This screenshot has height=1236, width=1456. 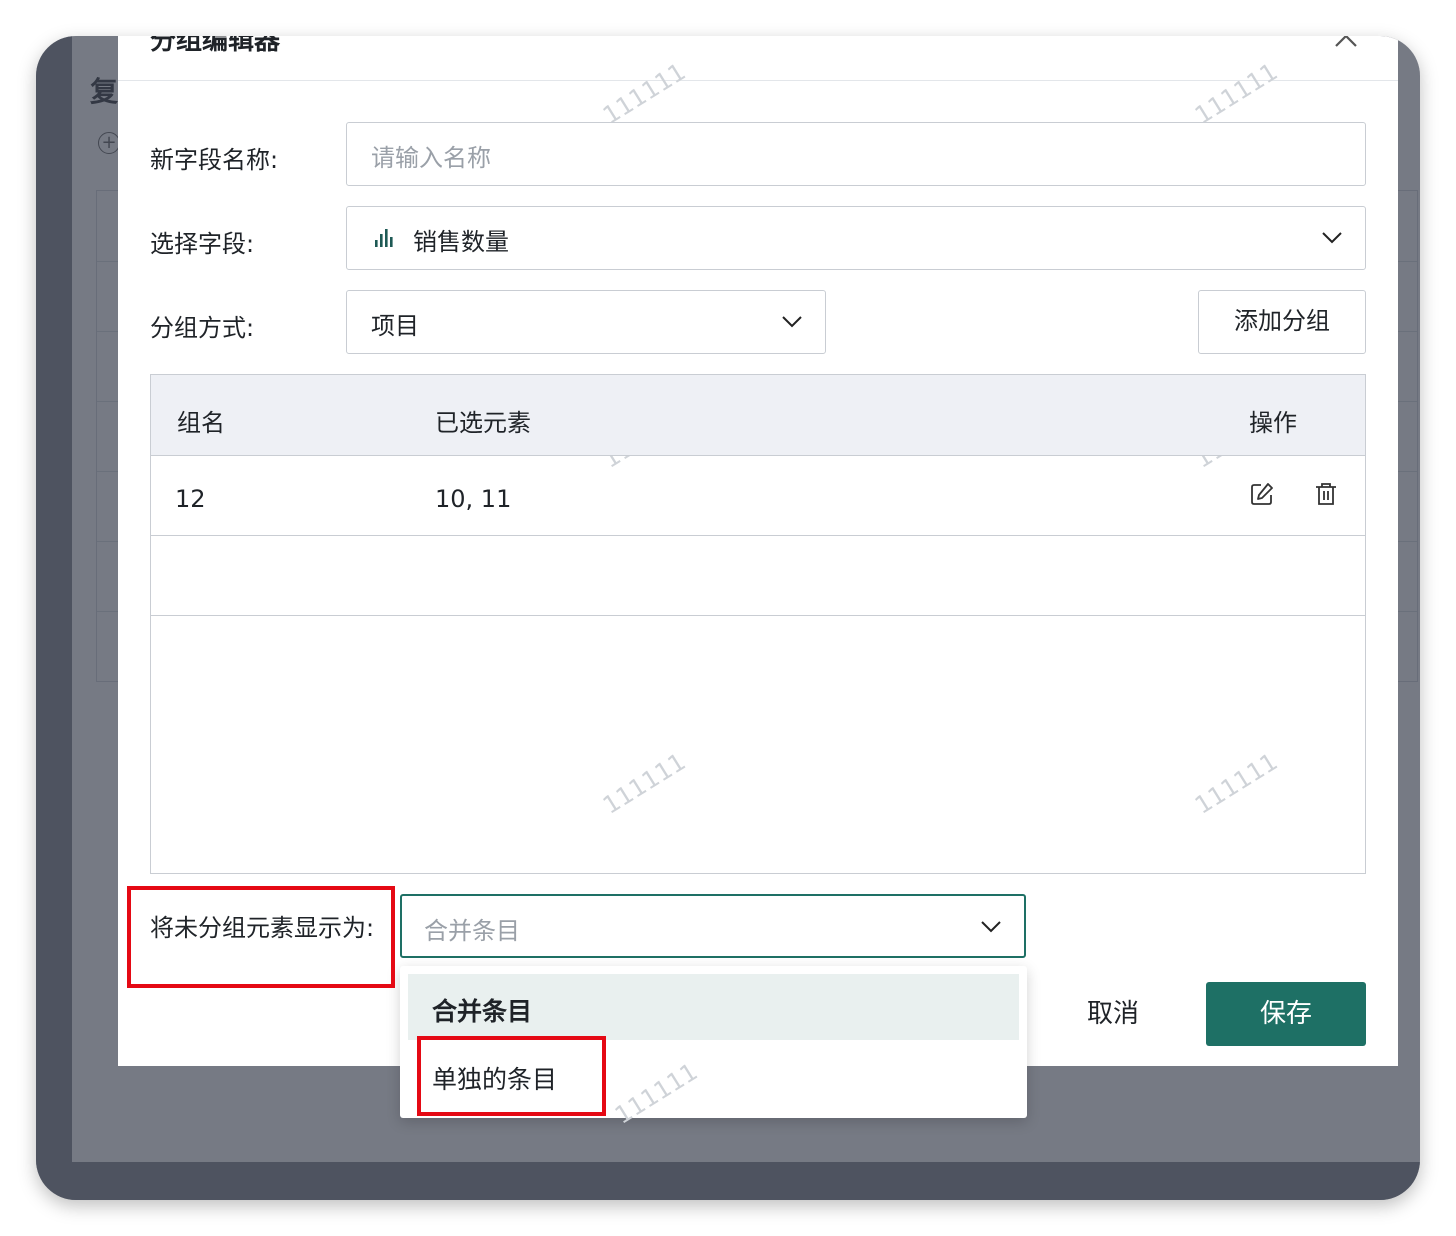 I want to click on selected-elements-cell: 10, 11, so click(x=473, y=499).